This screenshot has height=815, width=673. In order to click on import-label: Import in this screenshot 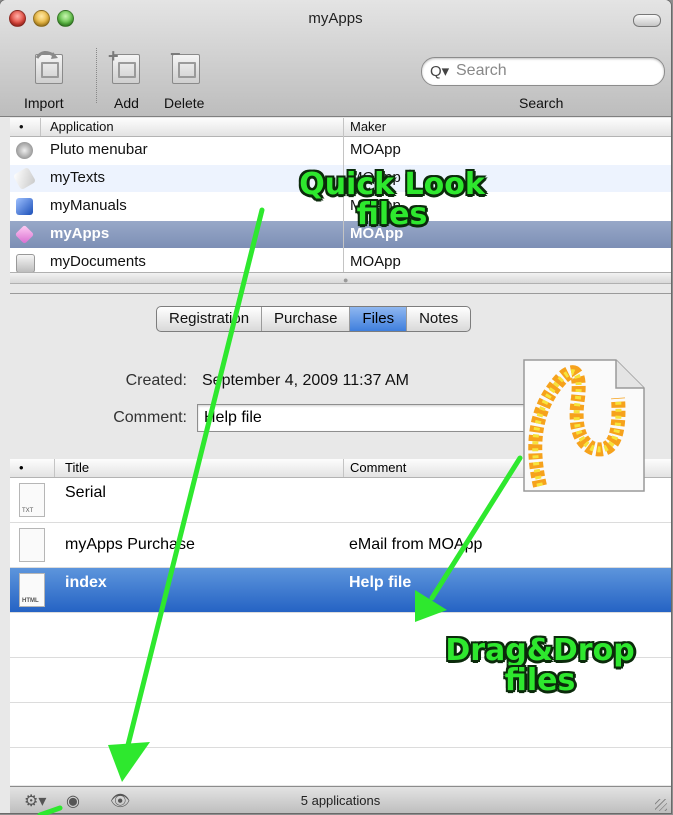, I will do `click(44, 103)`.